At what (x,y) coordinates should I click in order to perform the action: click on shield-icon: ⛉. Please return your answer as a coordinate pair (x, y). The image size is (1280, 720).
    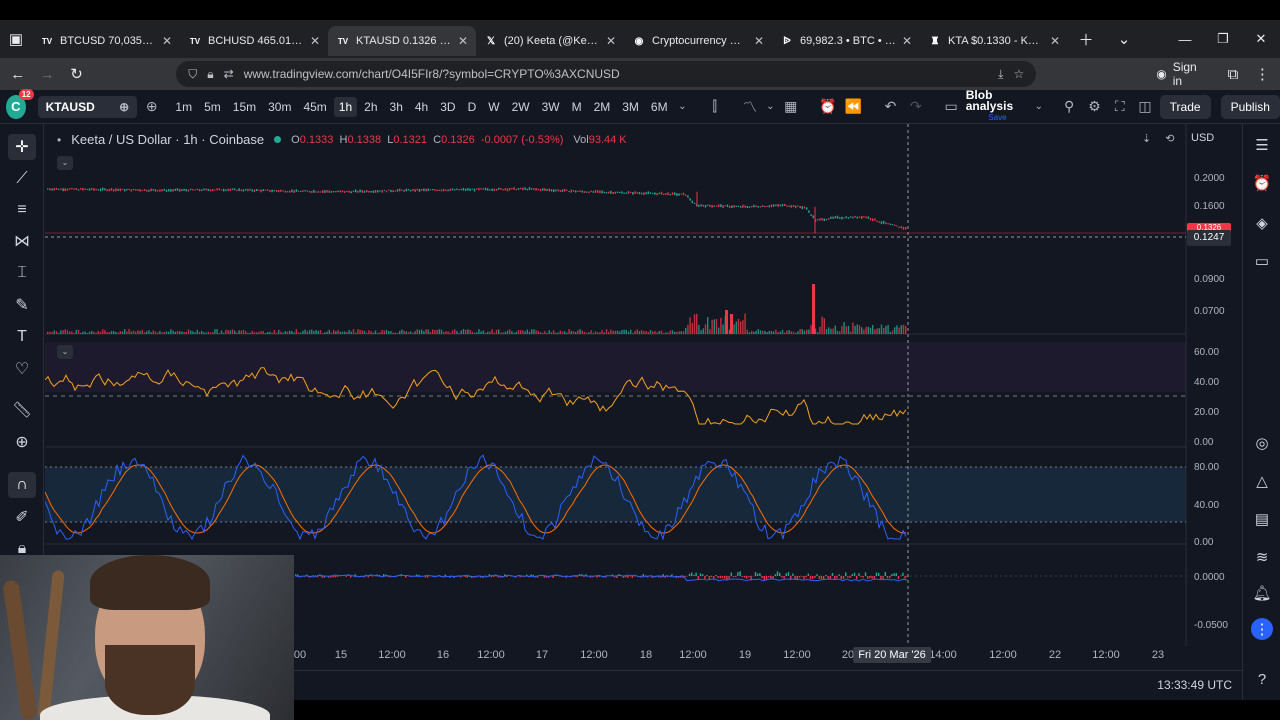
    Looking at the image, I should click on (192, 74).